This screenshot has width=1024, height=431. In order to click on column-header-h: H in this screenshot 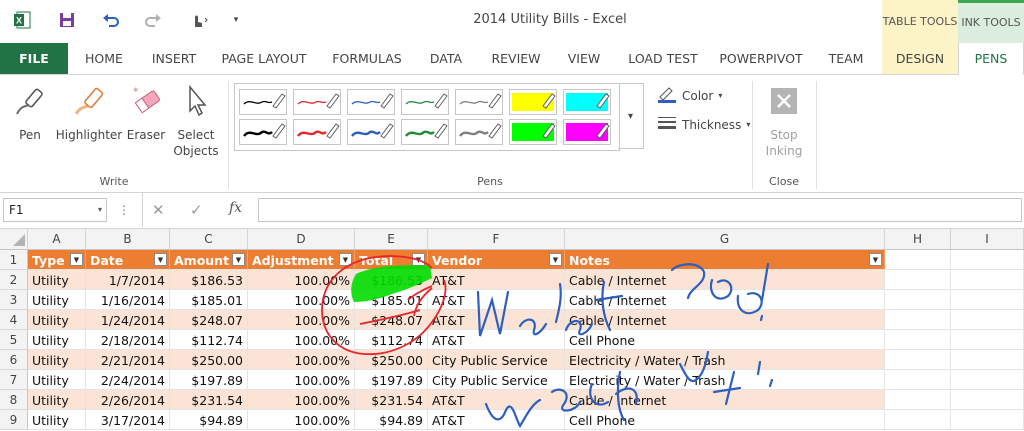, I will do `click(918, 239)`.